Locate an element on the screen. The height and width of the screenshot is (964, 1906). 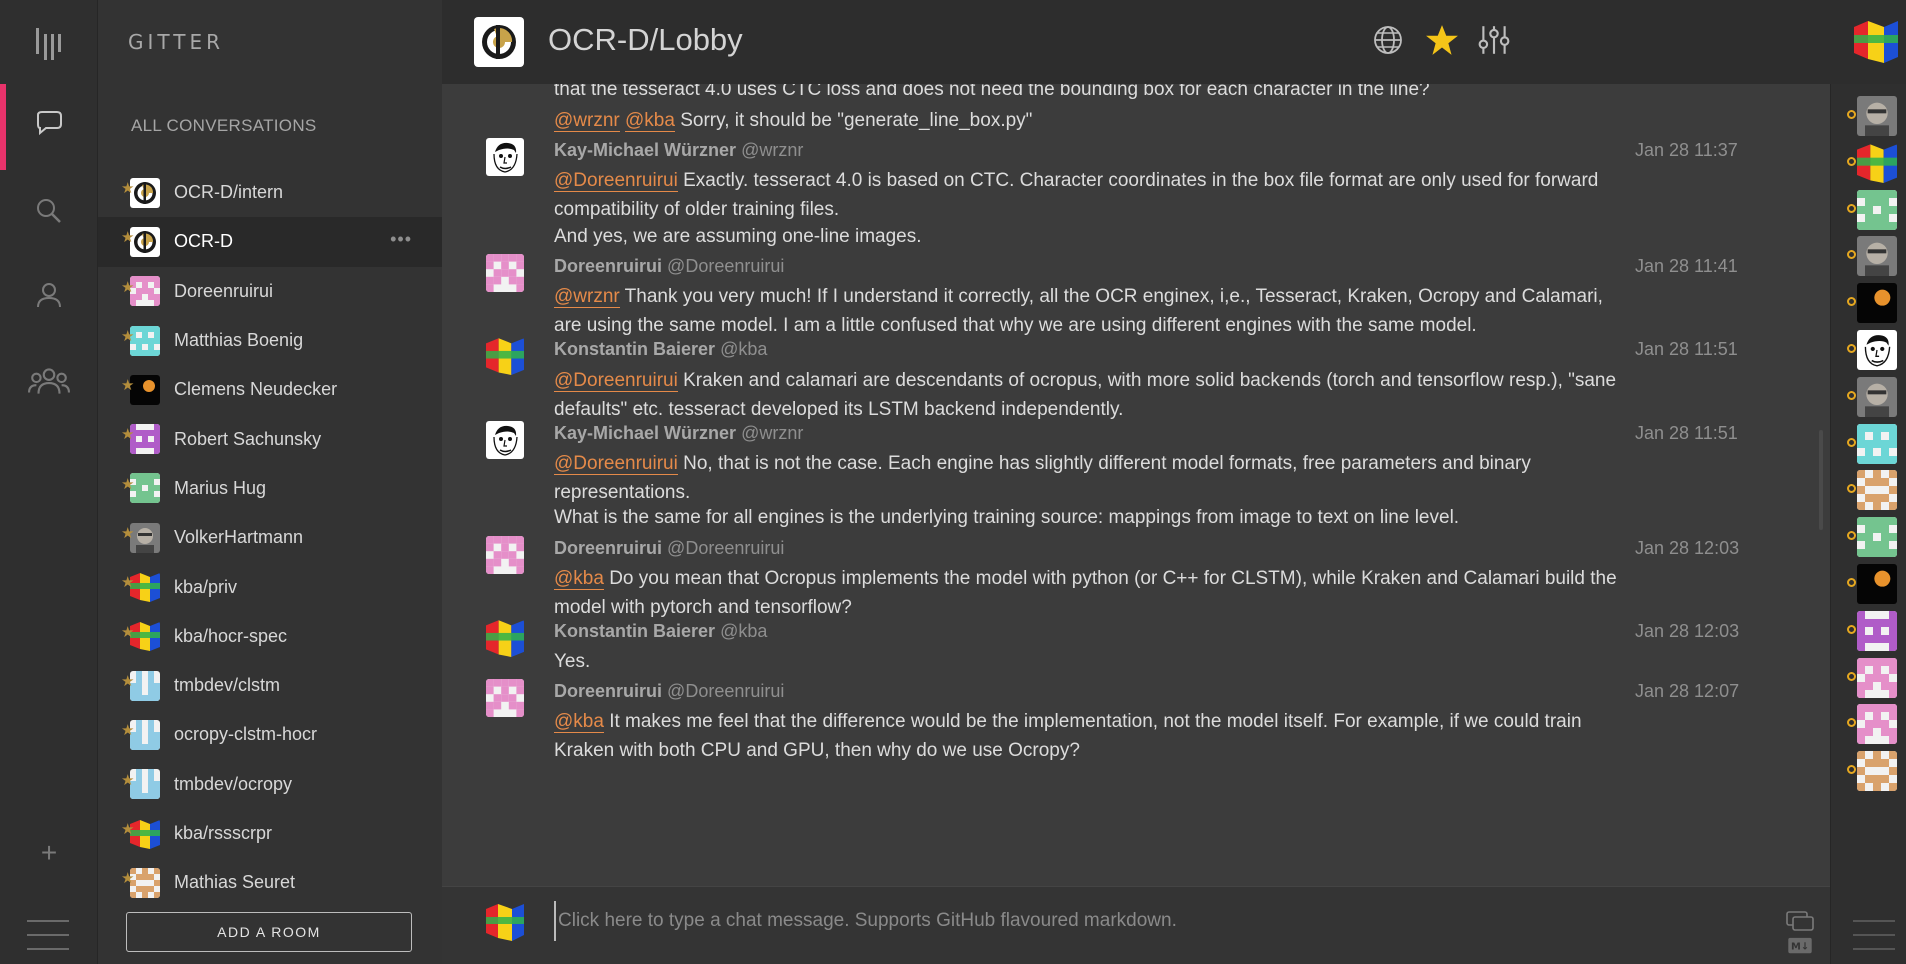
conversation-label: Doreenruirui is located at coordinates (224, 290).